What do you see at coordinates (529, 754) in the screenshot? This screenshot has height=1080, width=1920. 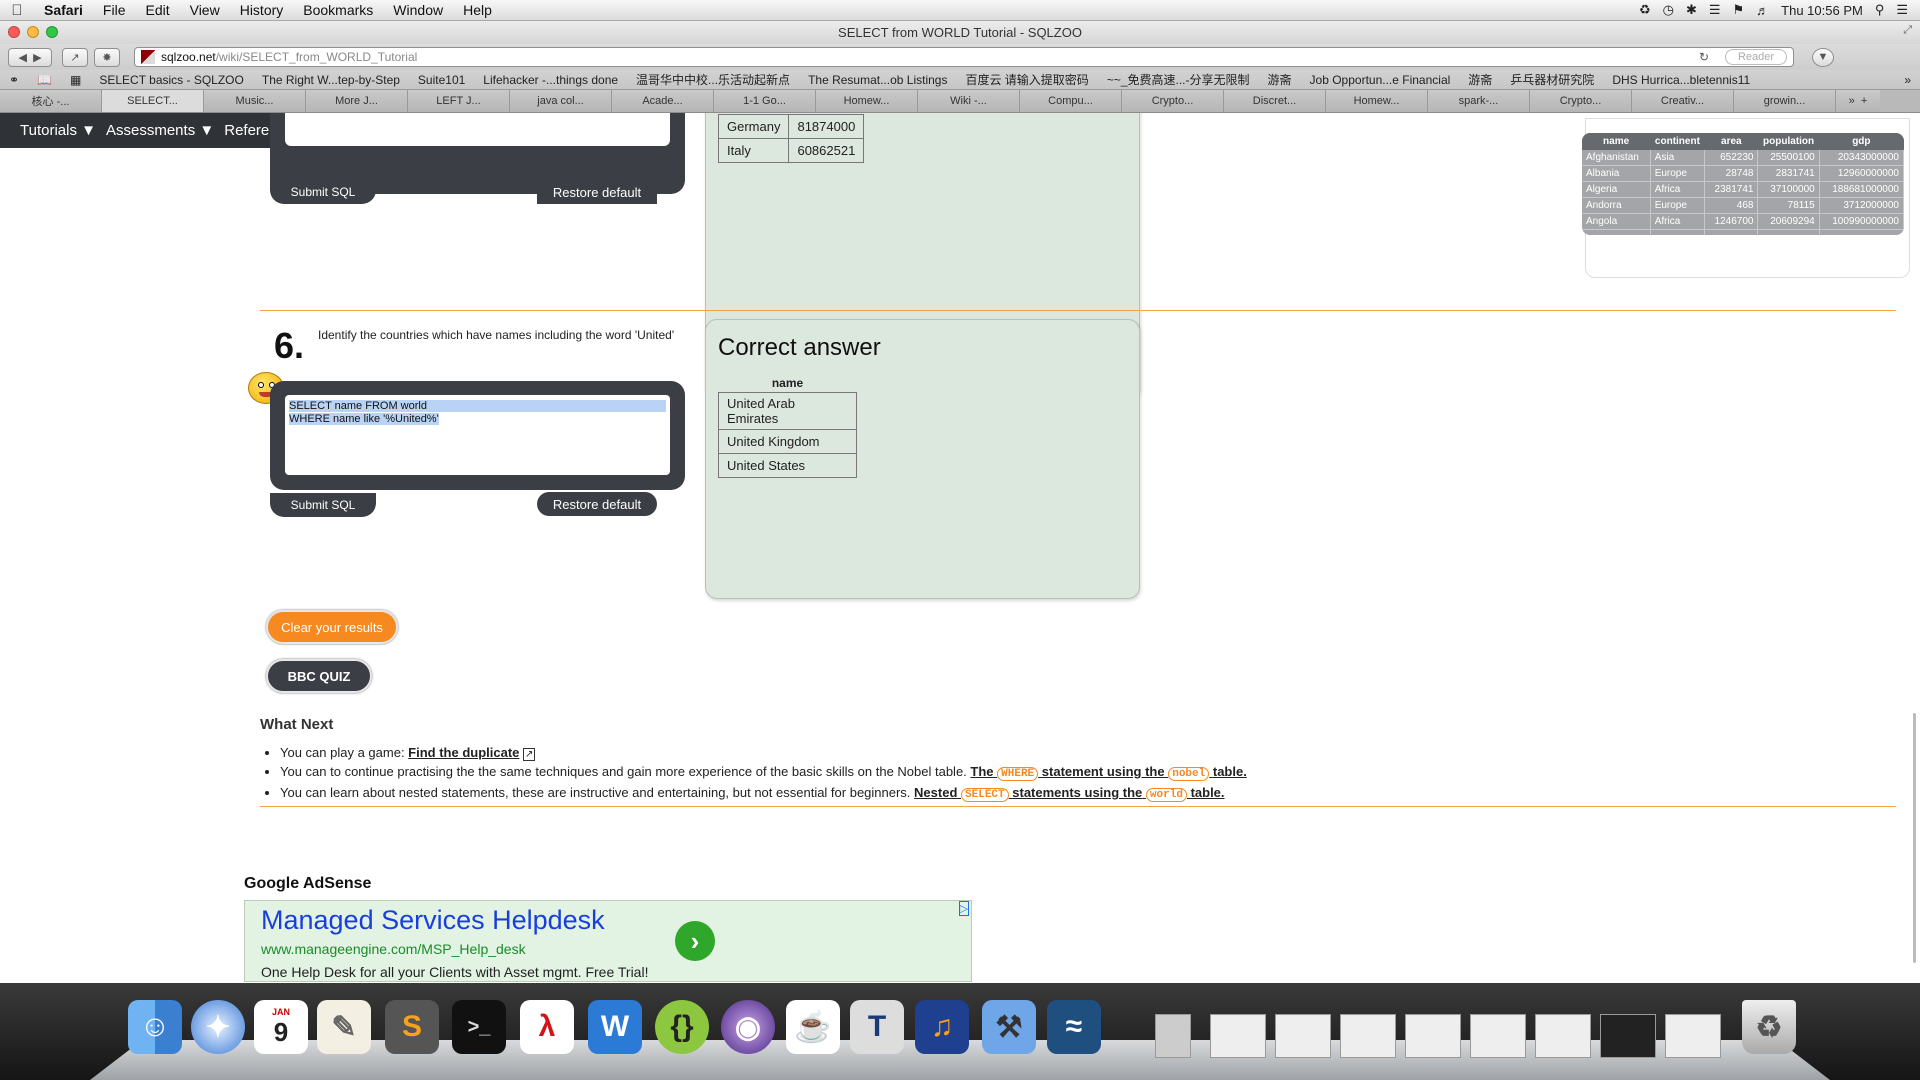 I see `external-link-icon: ↗` at bounding box center [529, 754].